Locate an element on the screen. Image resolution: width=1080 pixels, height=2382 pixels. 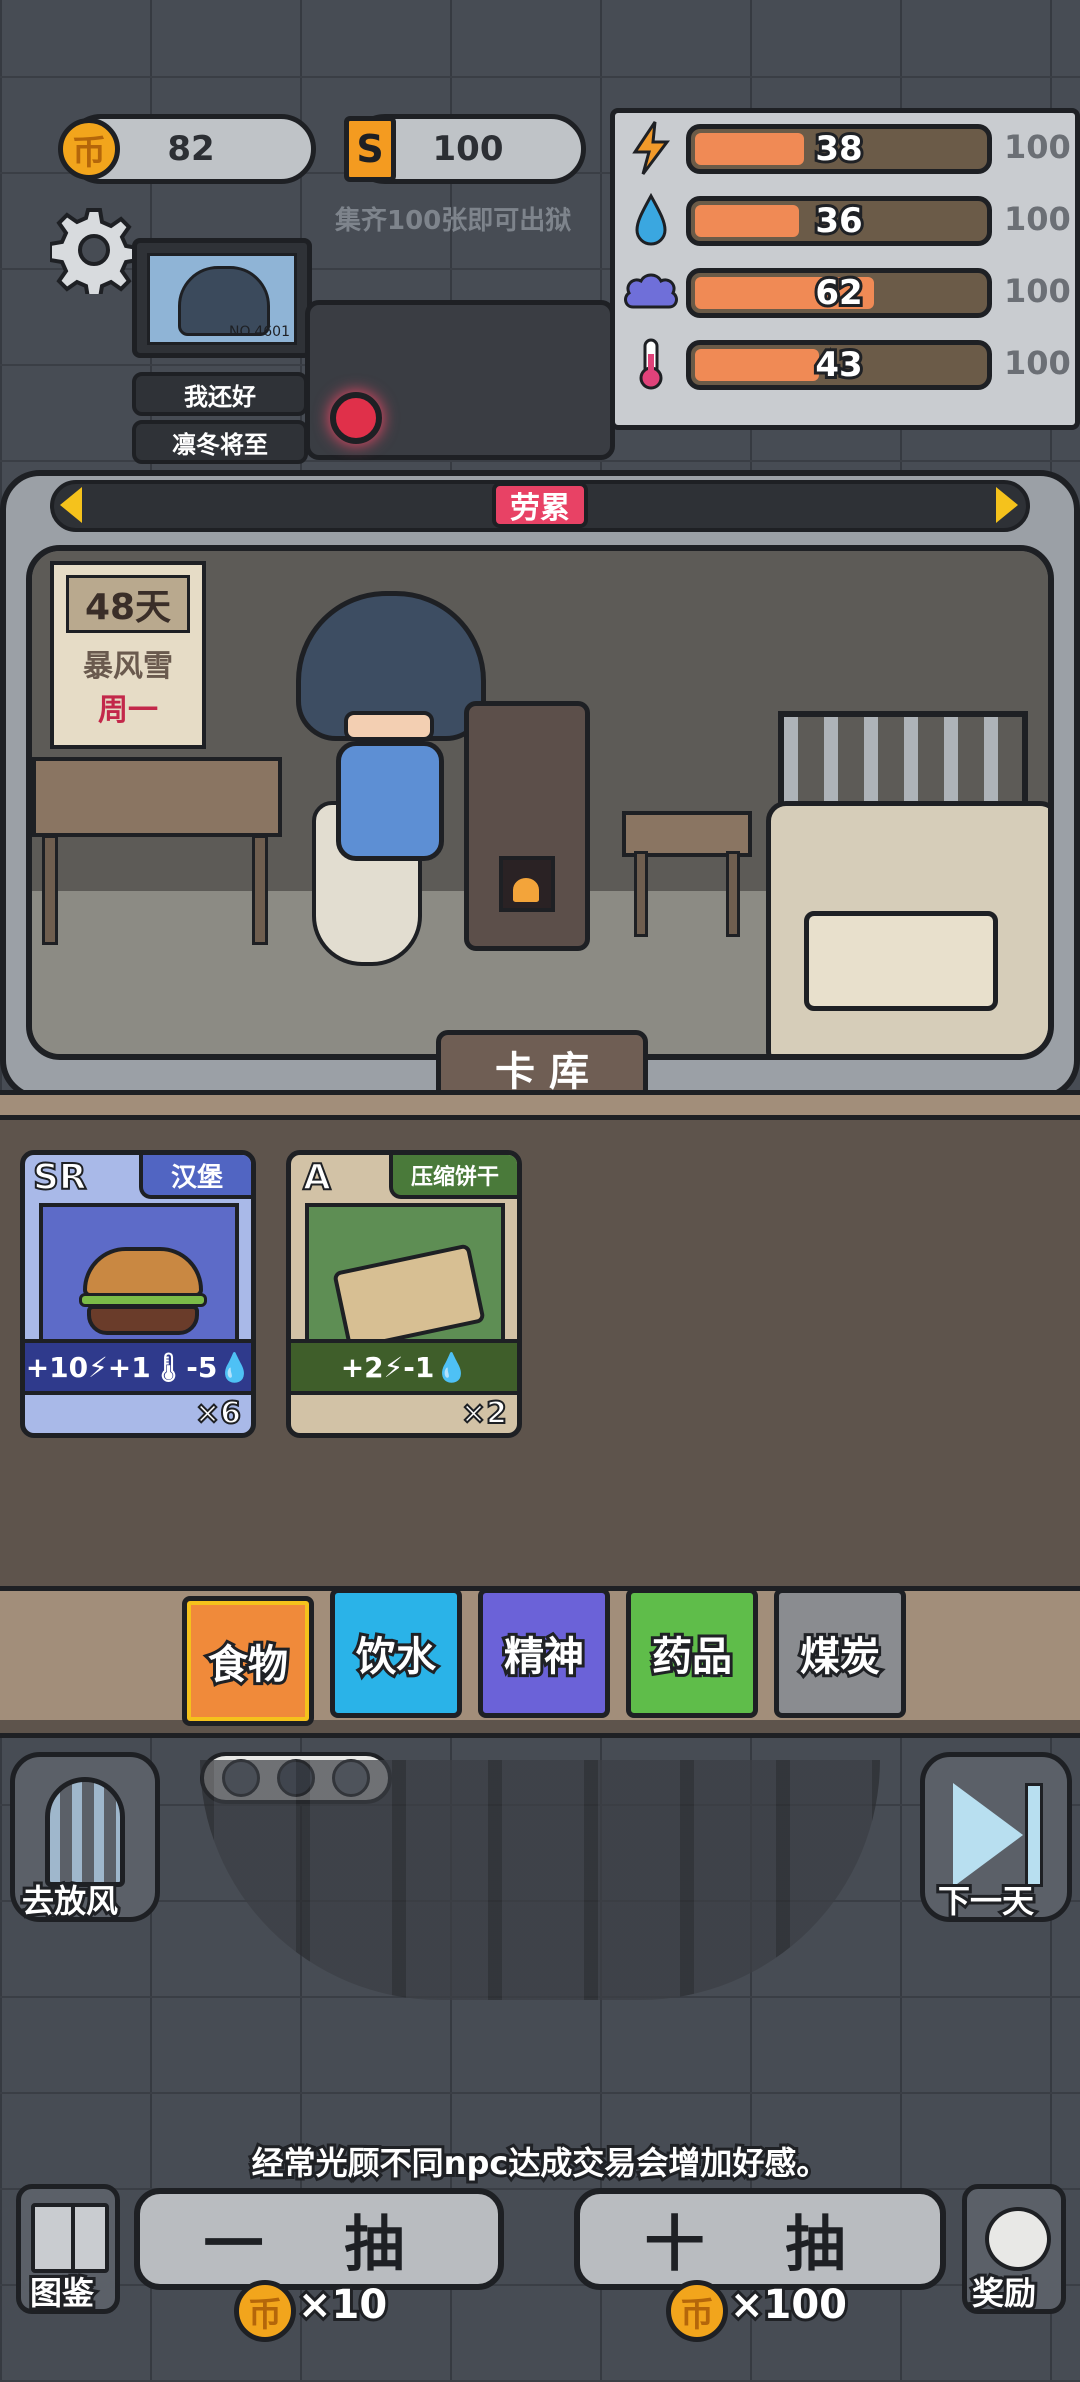
temperature-value: 43 is located at coordinates (838, 365).